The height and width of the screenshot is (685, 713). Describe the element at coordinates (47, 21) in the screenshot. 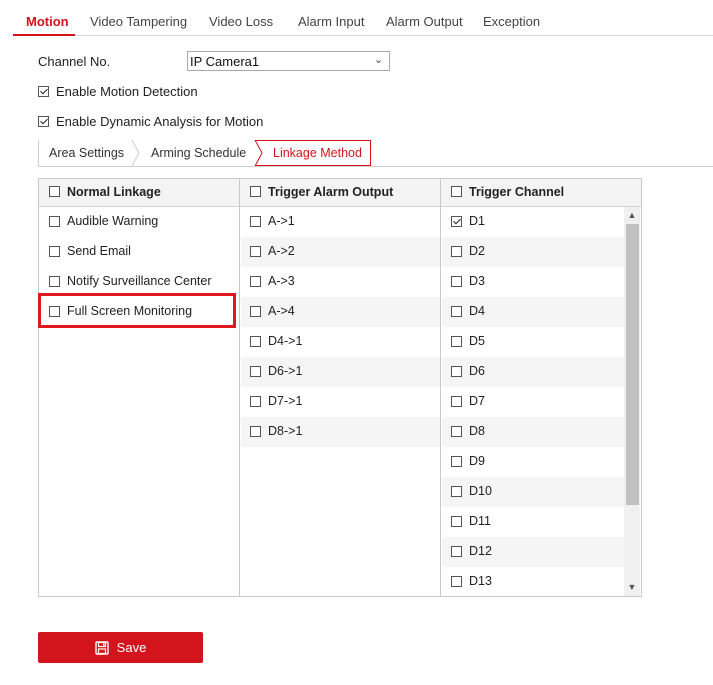

I see `tab-motion: Motion` at that location.